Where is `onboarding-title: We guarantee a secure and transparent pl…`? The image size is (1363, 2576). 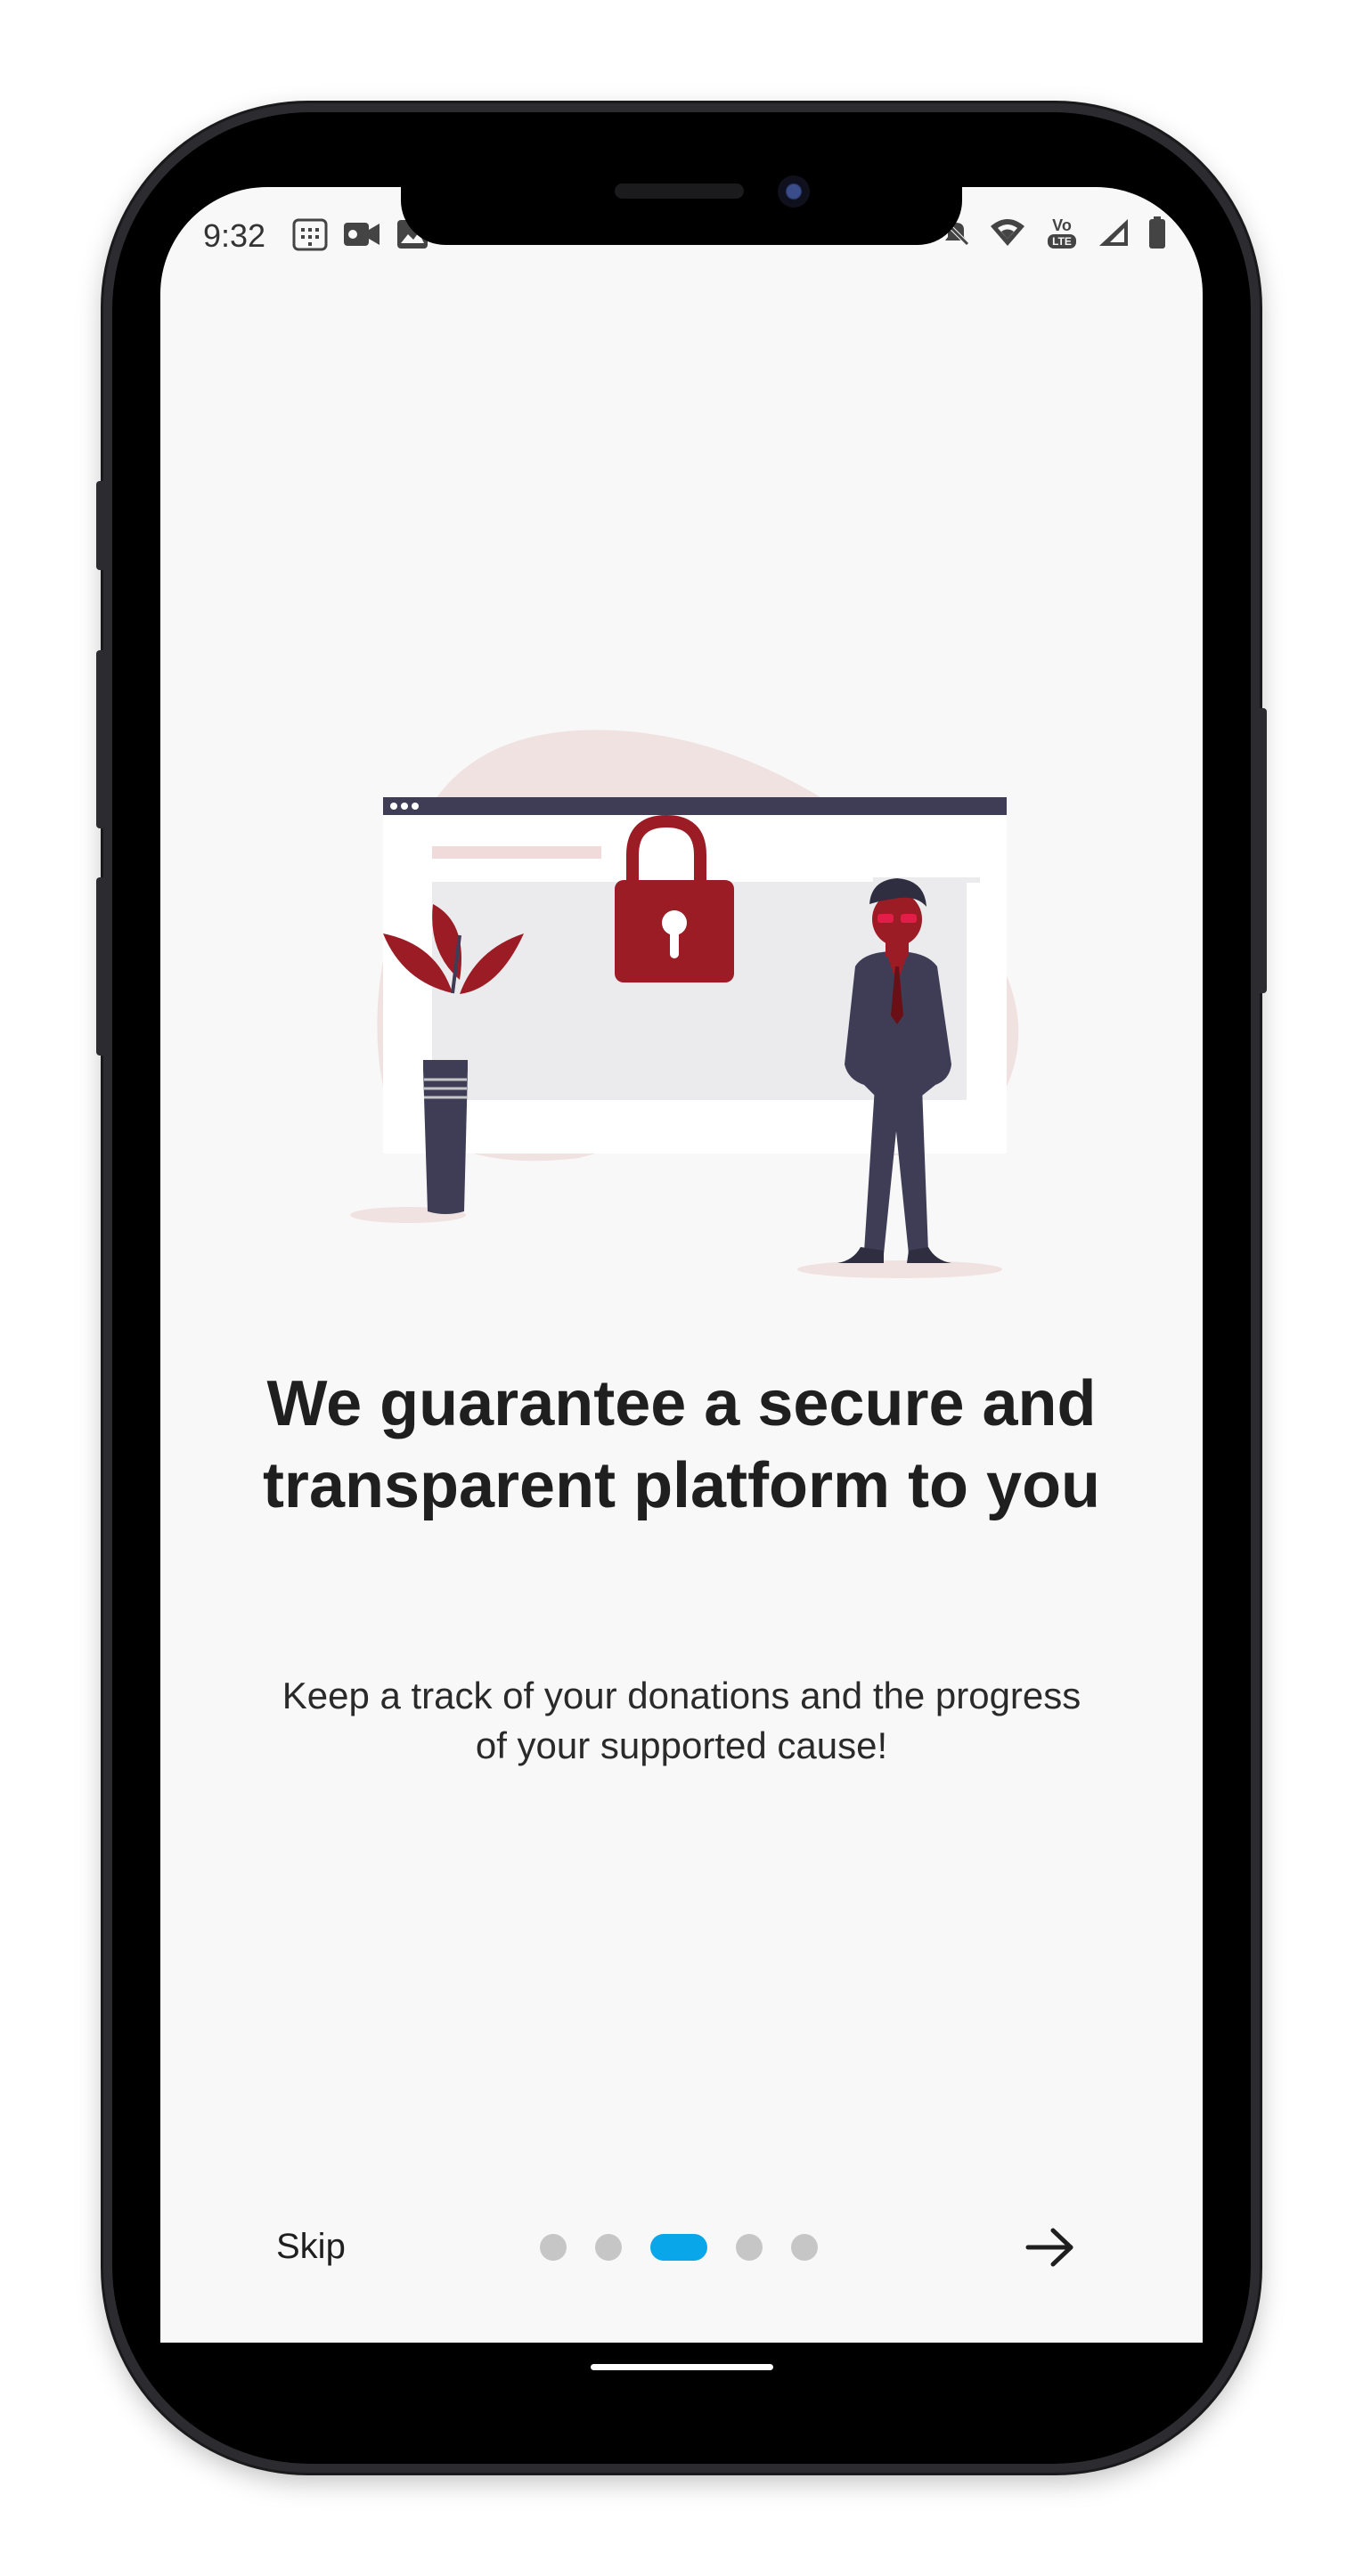
onboarding-title: We guarantee a secure and transparent pl… is located at coordinates (681, 1445).